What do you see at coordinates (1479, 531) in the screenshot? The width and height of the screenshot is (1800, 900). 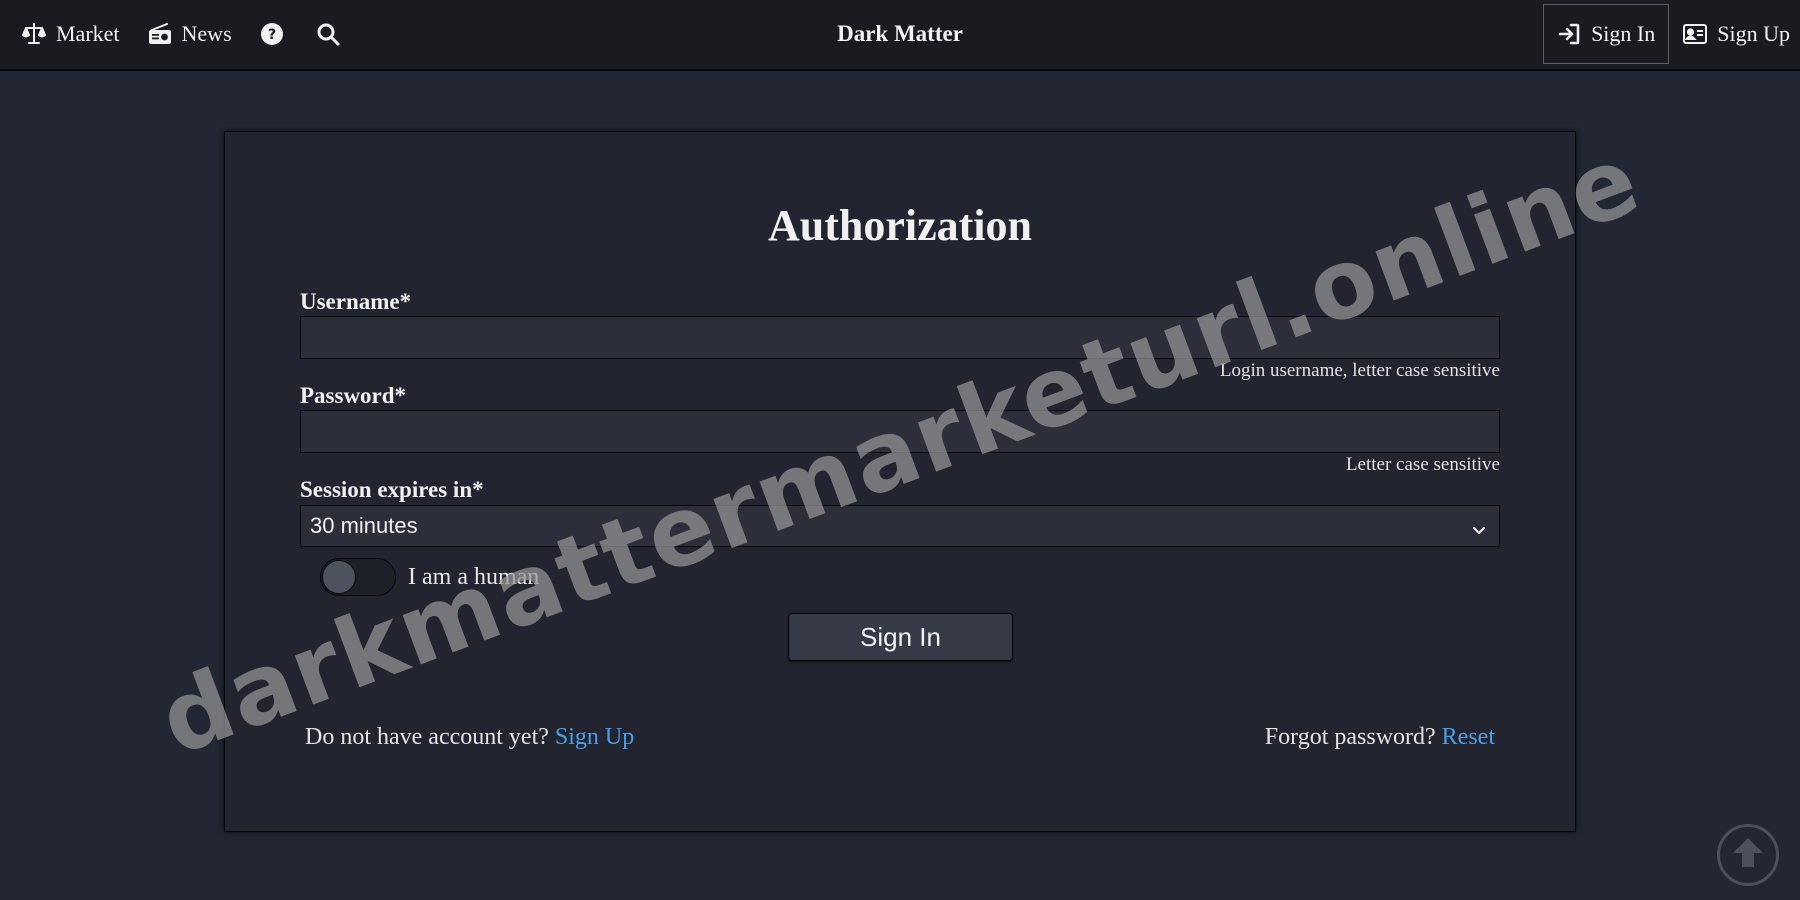 I see `chevron-down-icon` at bounding box center [1479, 531].